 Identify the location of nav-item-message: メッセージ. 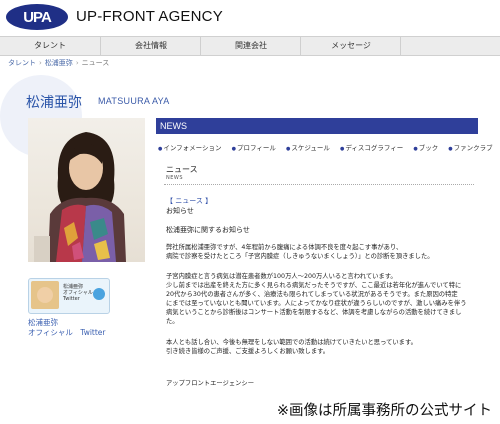
(350, 46).